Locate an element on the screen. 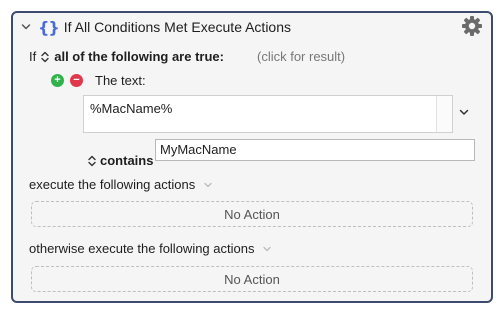 The height and width of the screenshot is (319, 504). execute-section-header: execute the following actions is located at coordinates (121, 184).